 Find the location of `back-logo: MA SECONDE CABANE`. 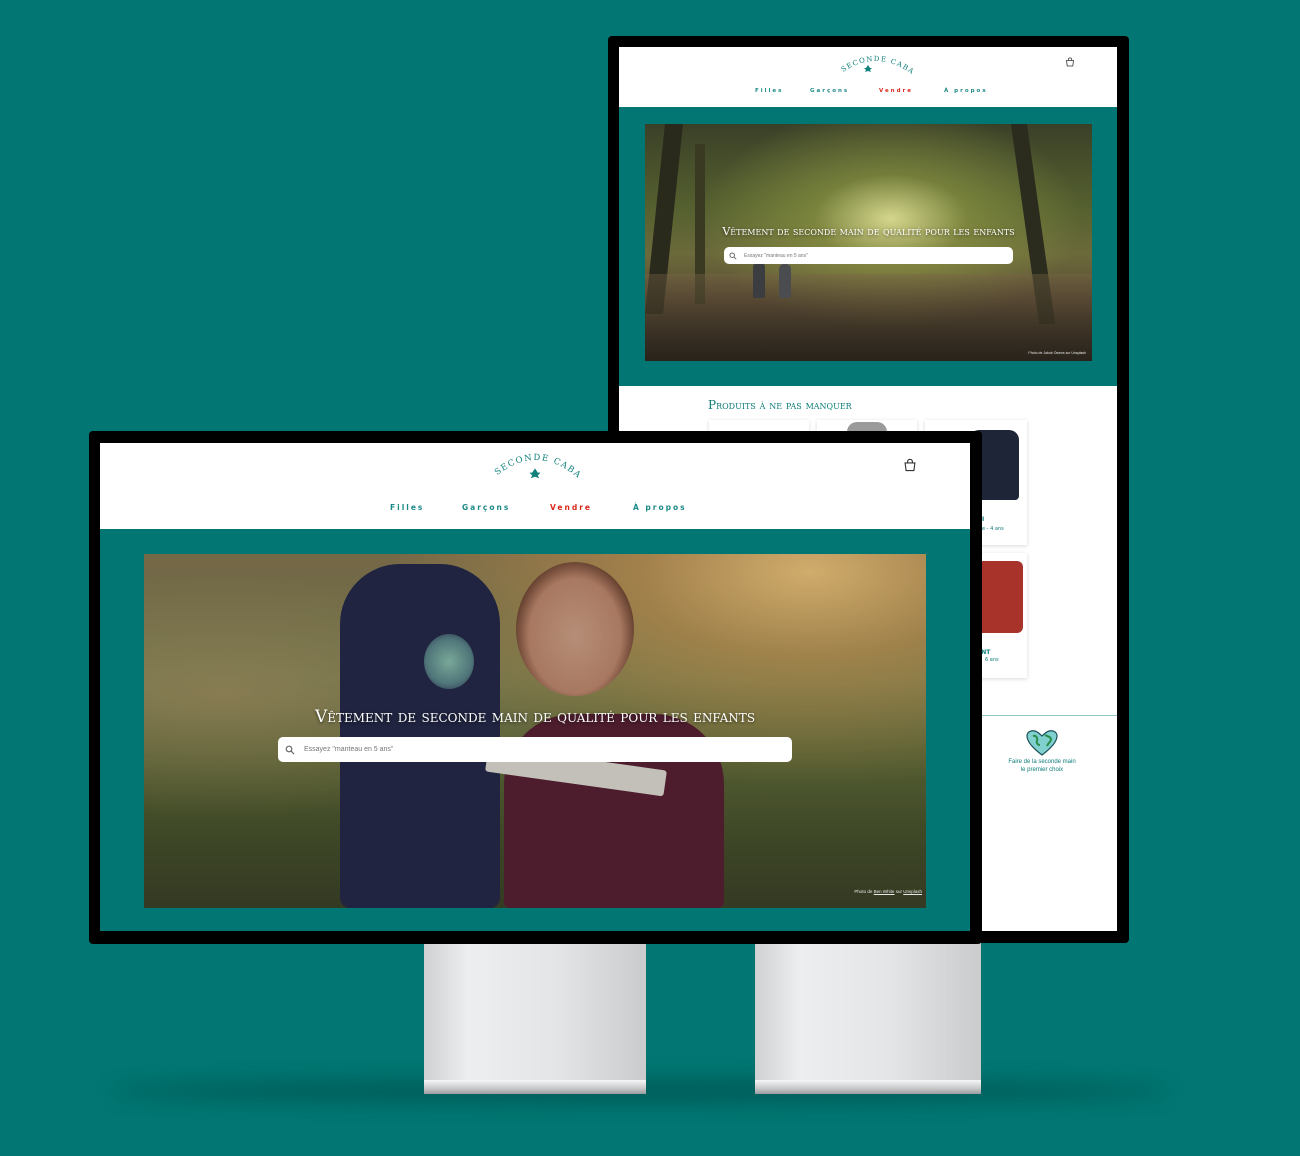

back-logo: MA SECONDE CABANE is located at coordinates (876, 66).